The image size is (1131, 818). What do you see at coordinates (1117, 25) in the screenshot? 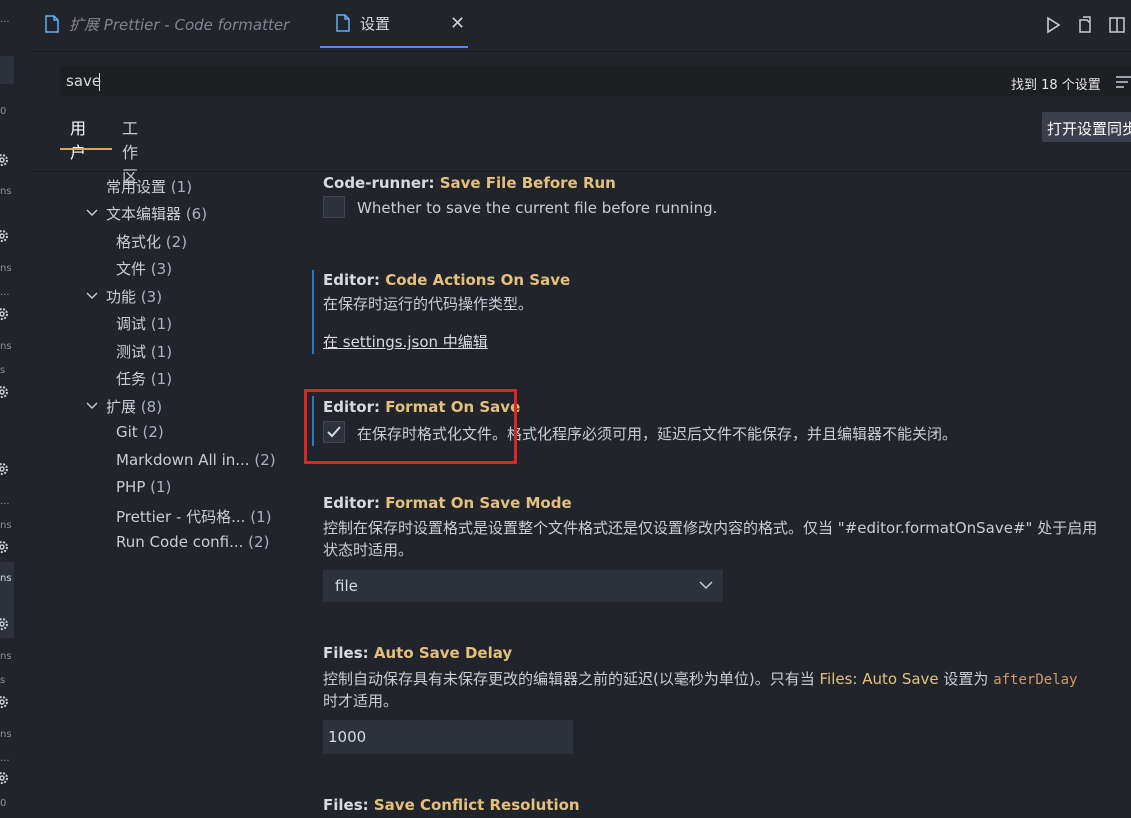
I see `split-editor-icon` at bounding box center [1117, 25].